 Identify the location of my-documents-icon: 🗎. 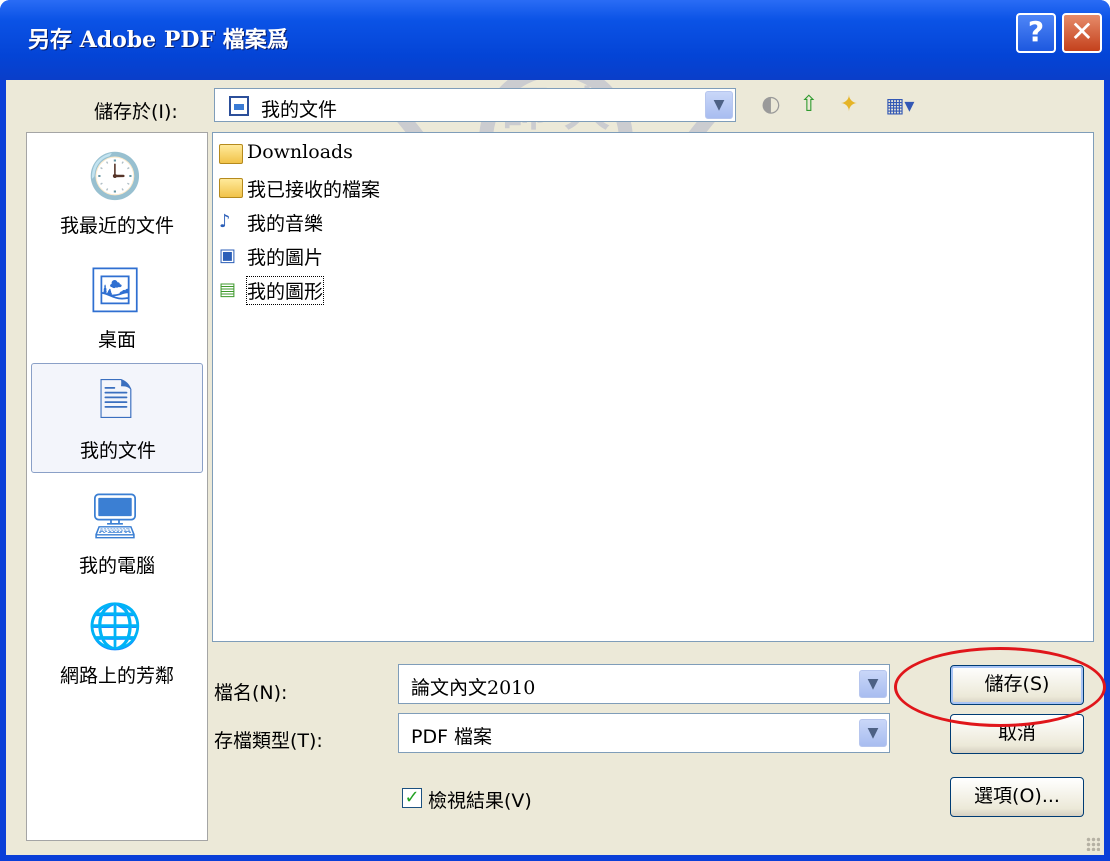
(116, 401).